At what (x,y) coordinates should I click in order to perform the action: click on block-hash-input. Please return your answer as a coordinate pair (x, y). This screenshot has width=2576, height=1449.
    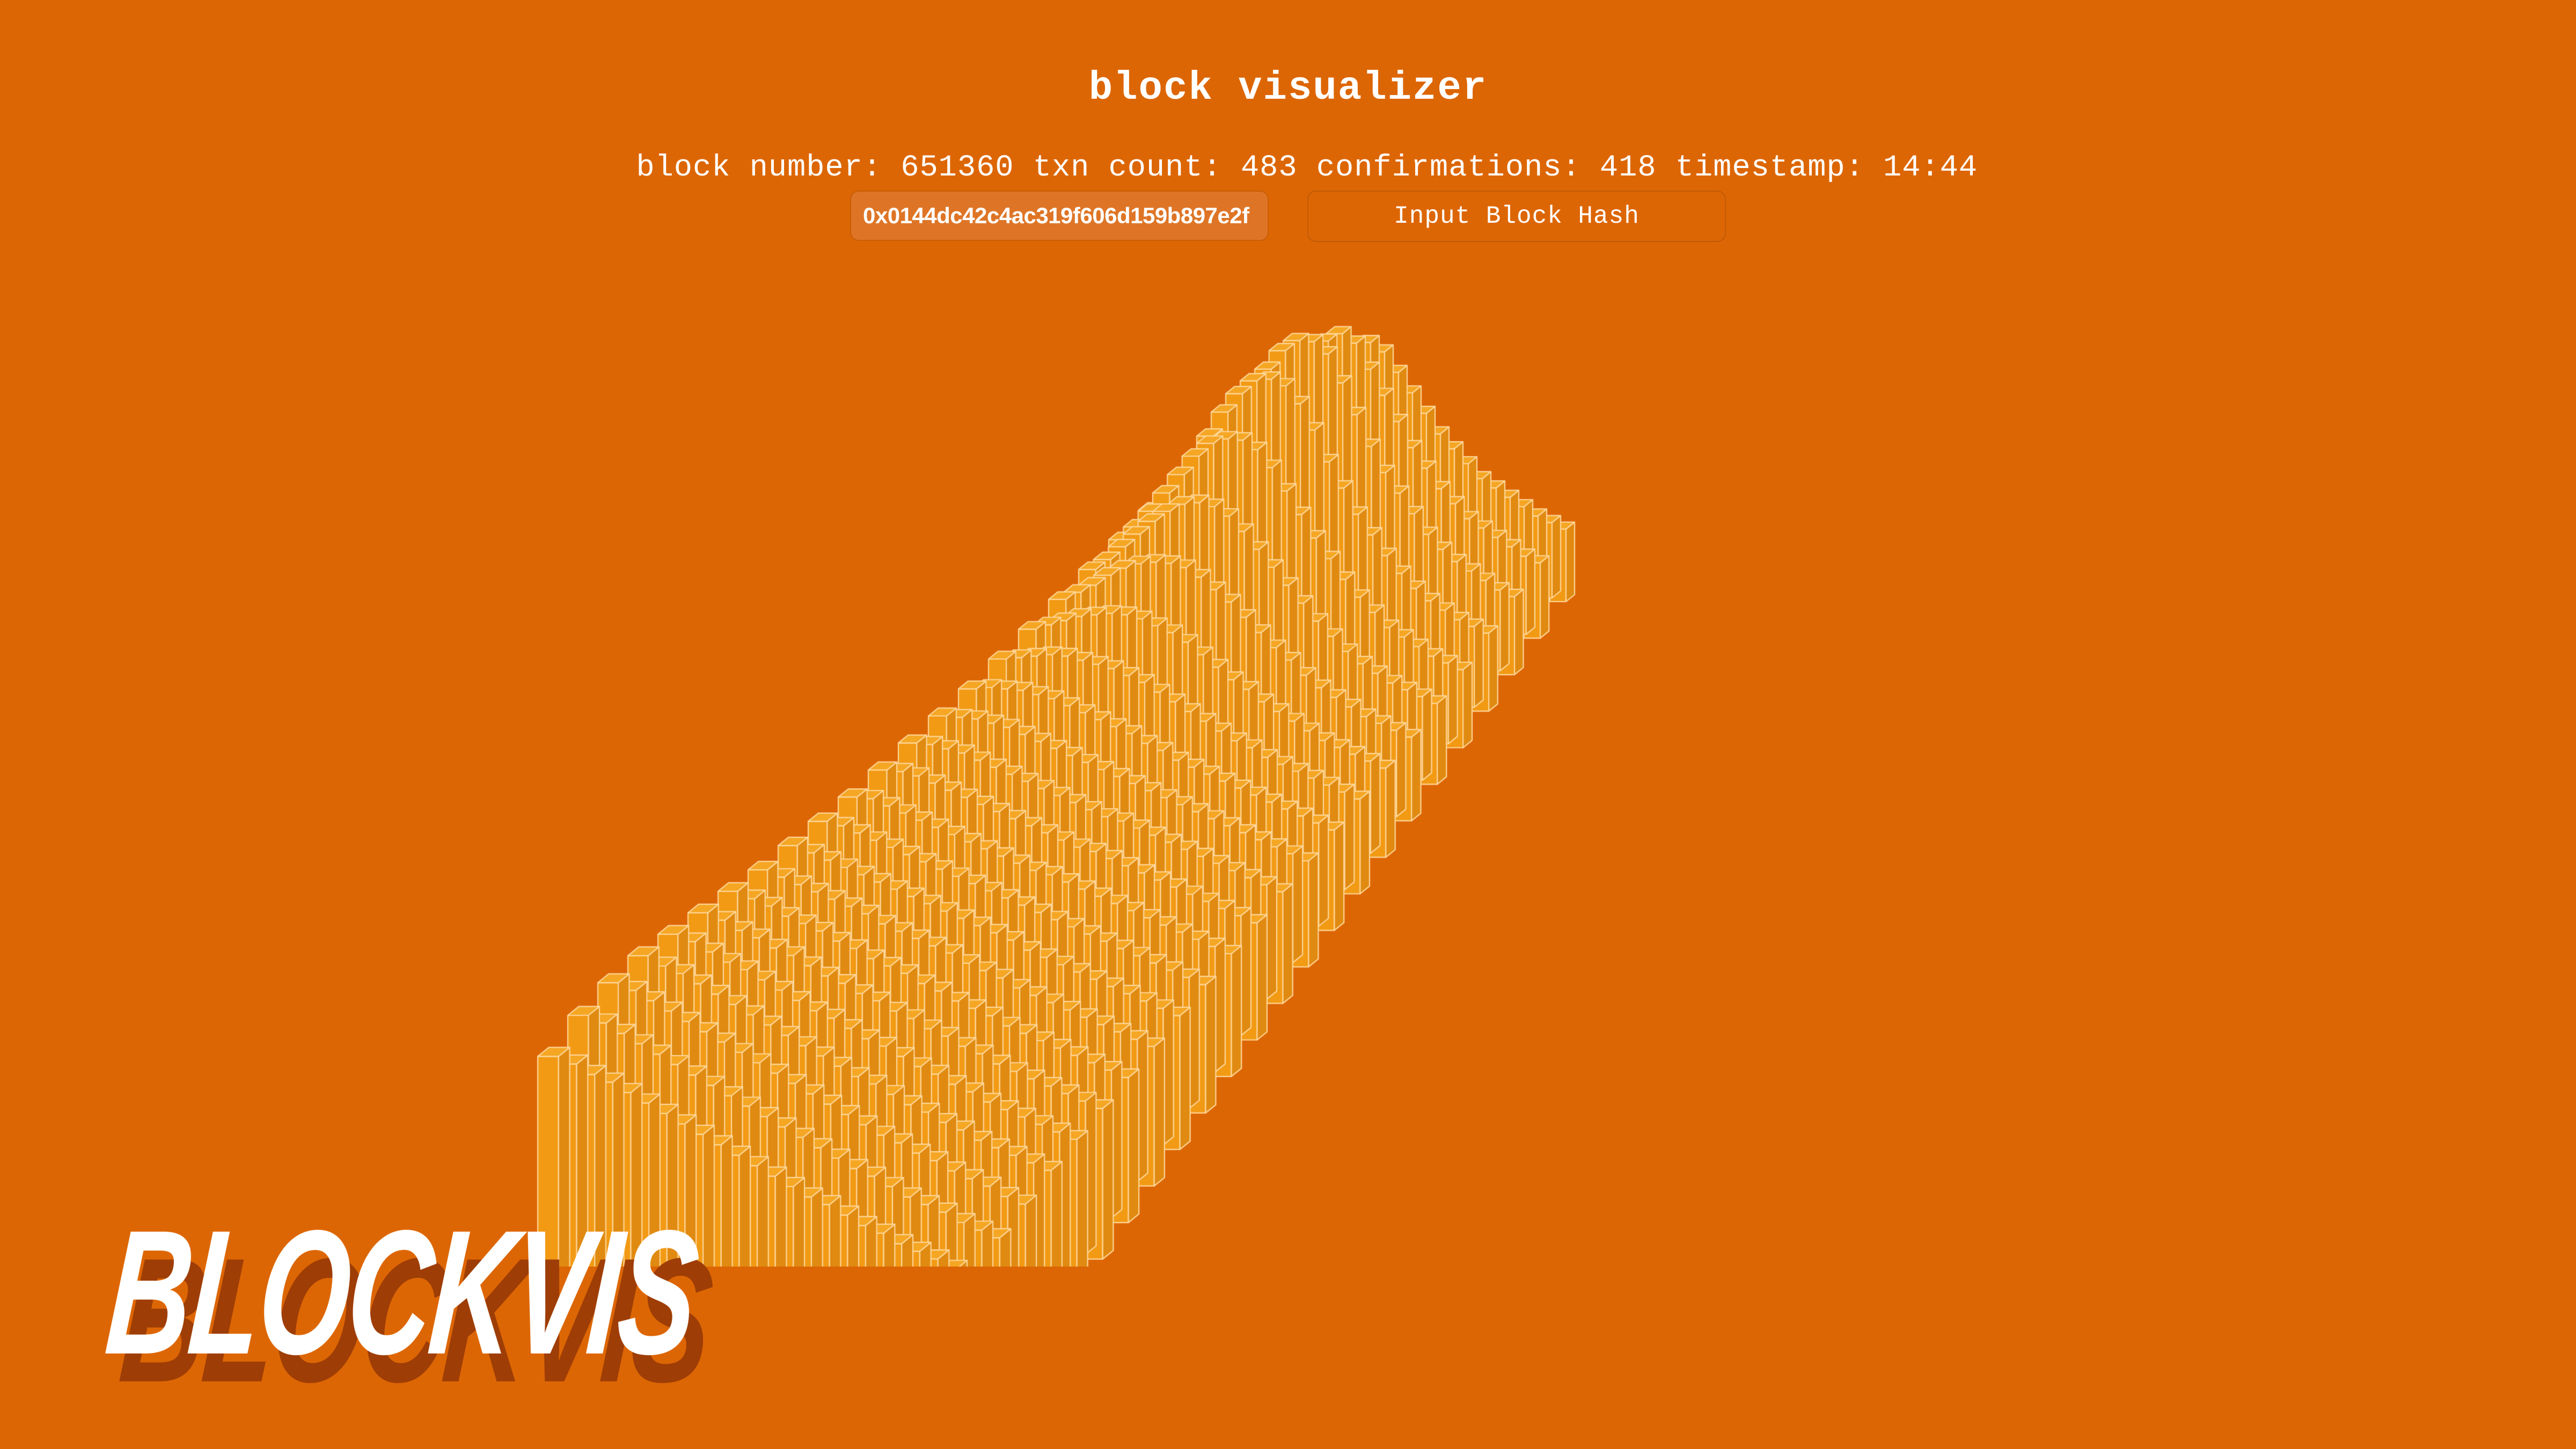
    Looking at the image, I should click on (1059, 216).